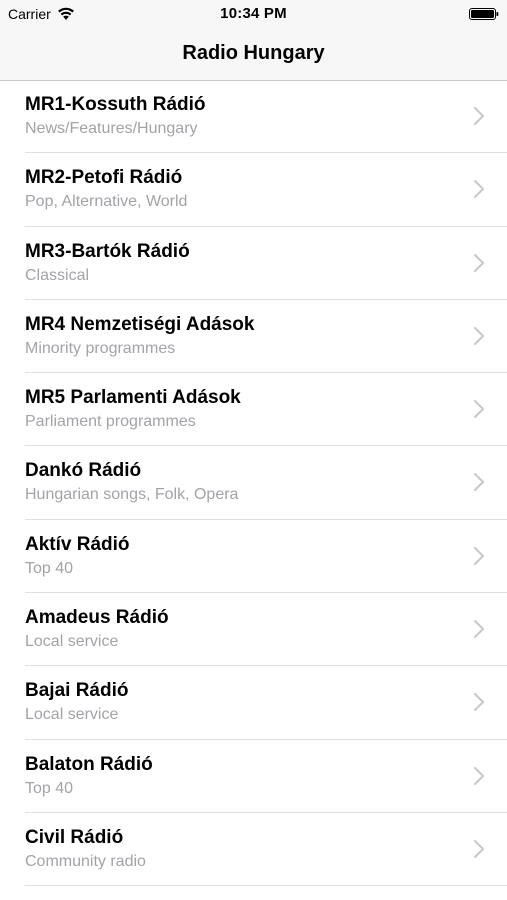  I want to click on station-name: MR3-Bartók Rádió, so click(107, 251).